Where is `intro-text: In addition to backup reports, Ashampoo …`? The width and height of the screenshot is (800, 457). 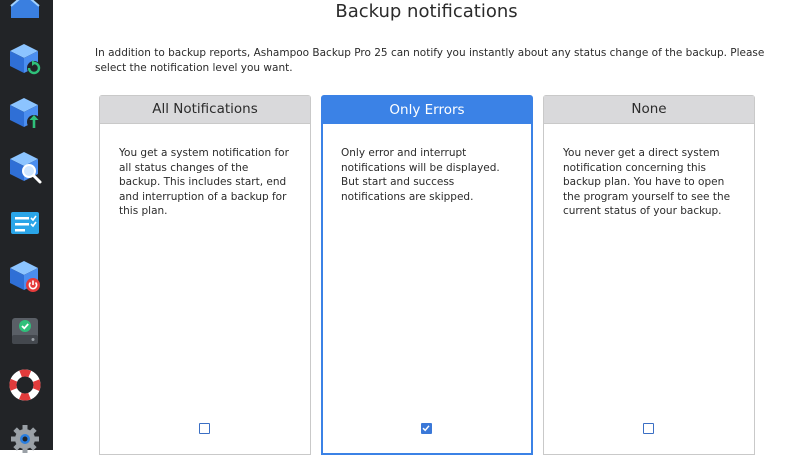 intro-text: In addition to backup reports, Ashampoo … is located at coordinates (430, 60).